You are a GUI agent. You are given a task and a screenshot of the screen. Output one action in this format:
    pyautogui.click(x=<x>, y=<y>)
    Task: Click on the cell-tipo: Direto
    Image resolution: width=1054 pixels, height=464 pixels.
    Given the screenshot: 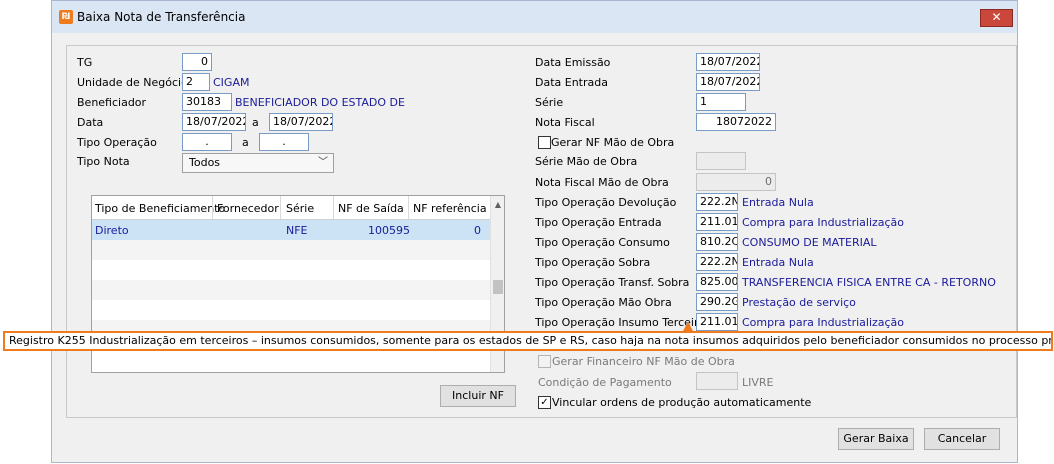 What is the action you would take?
    pyautogui.click(x=112, y=230)
    